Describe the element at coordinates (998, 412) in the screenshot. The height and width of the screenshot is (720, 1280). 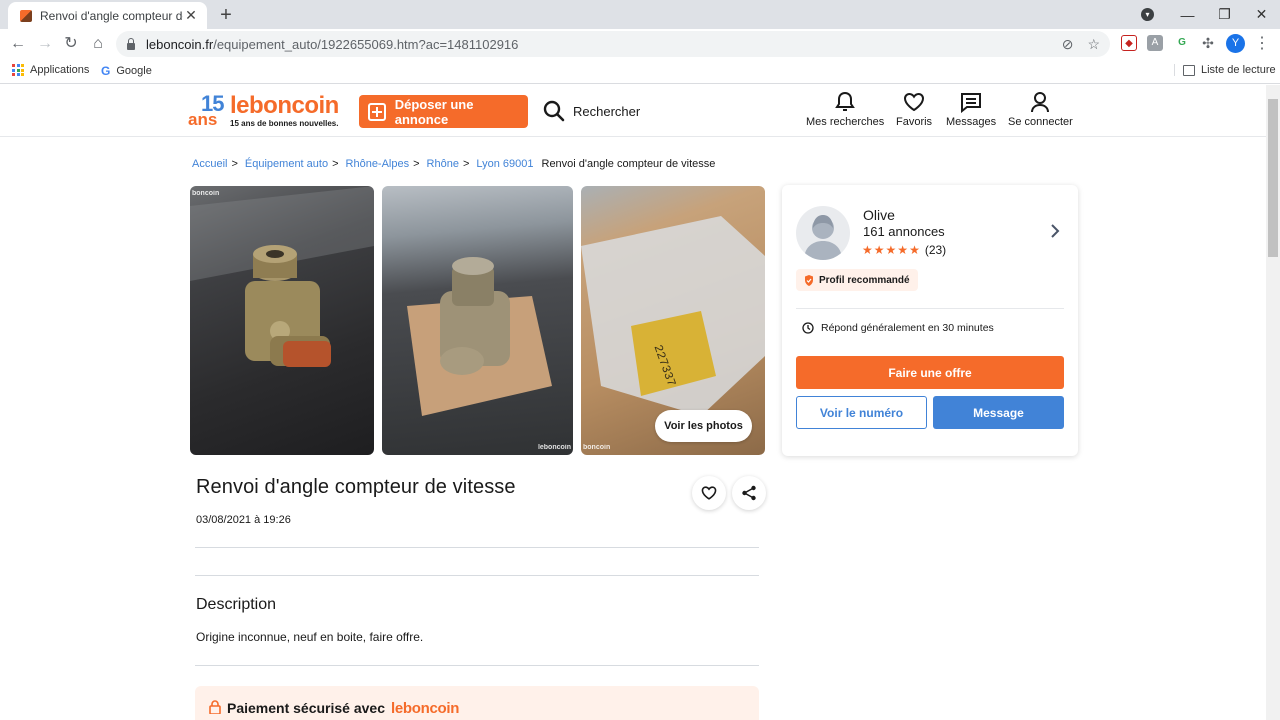
I see `message-button: Message` at that location.